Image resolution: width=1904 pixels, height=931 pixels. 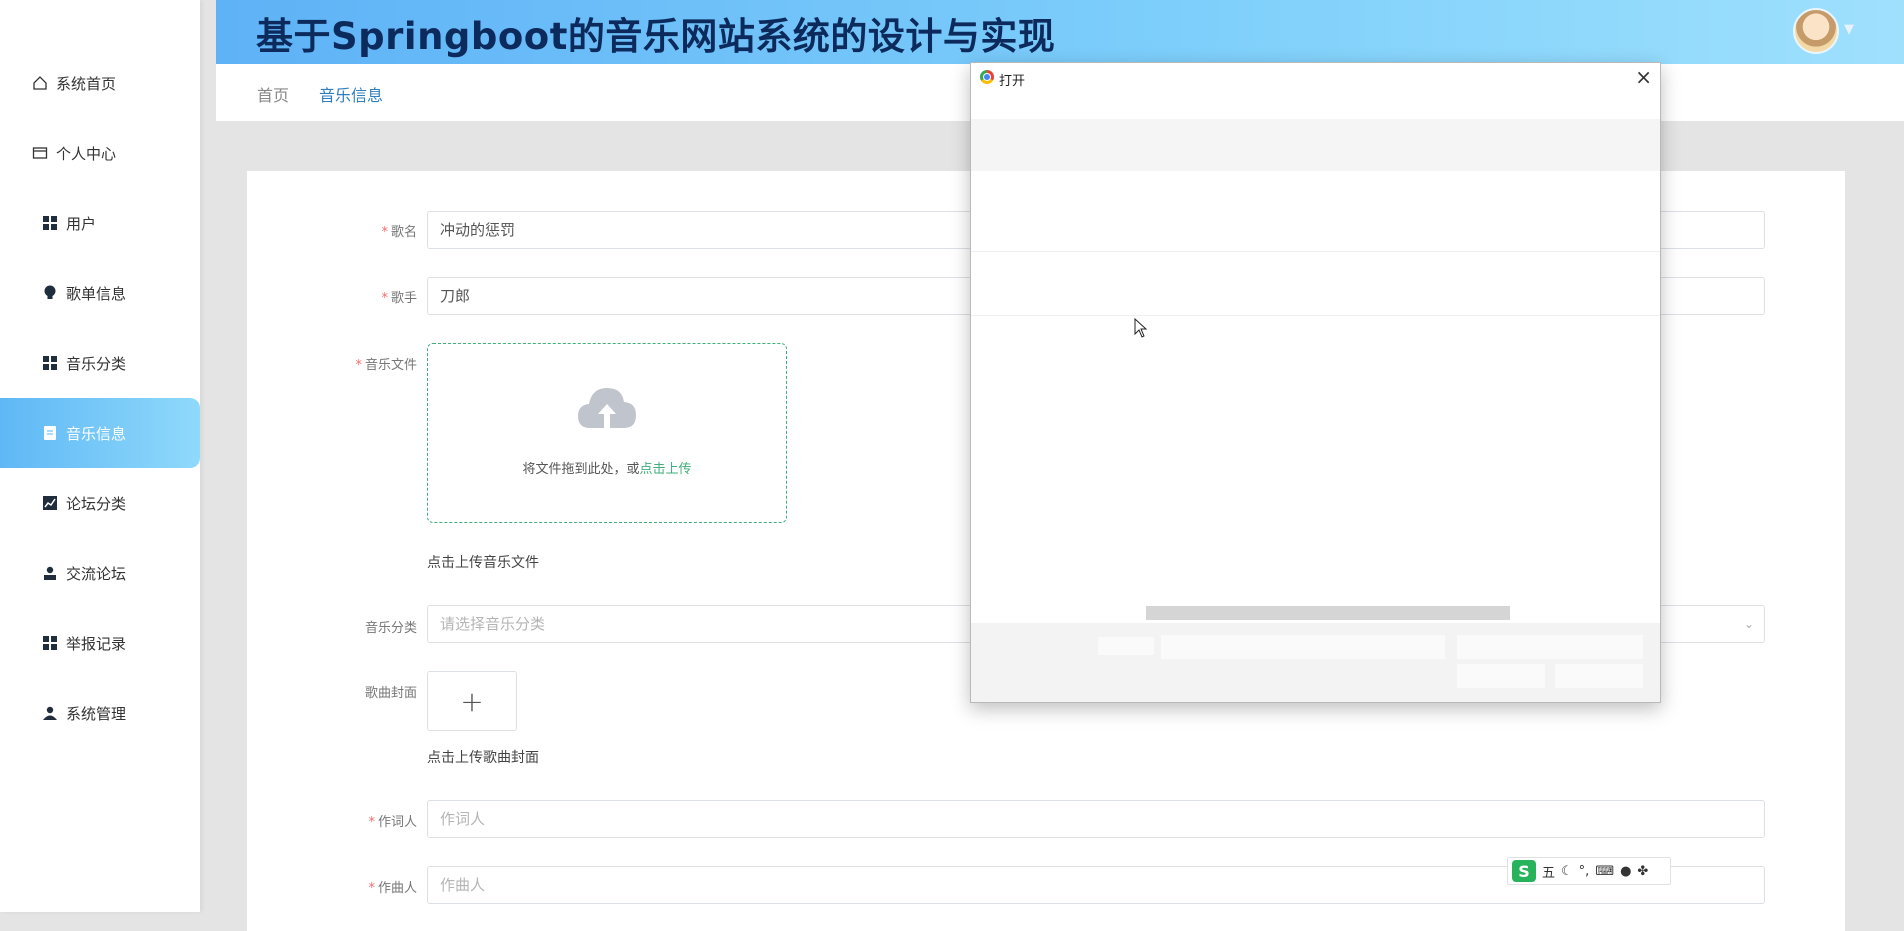 I want to click on singer-label: * 歌手, so click(x=399, y=298).